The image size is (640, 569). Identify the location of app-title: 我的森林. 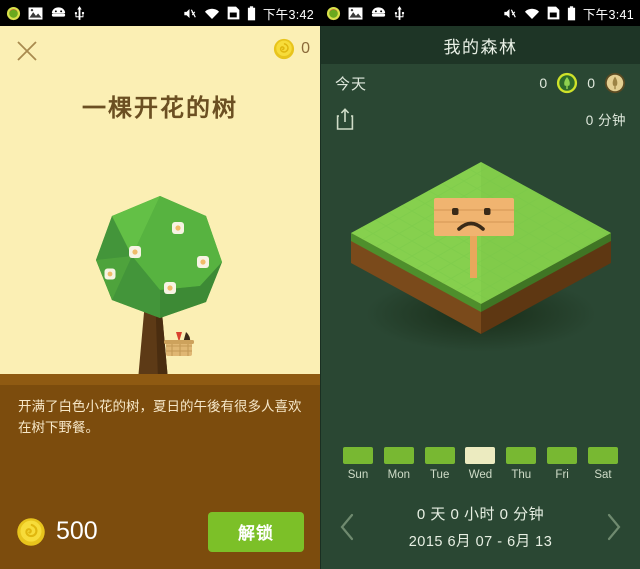
(480, 47).